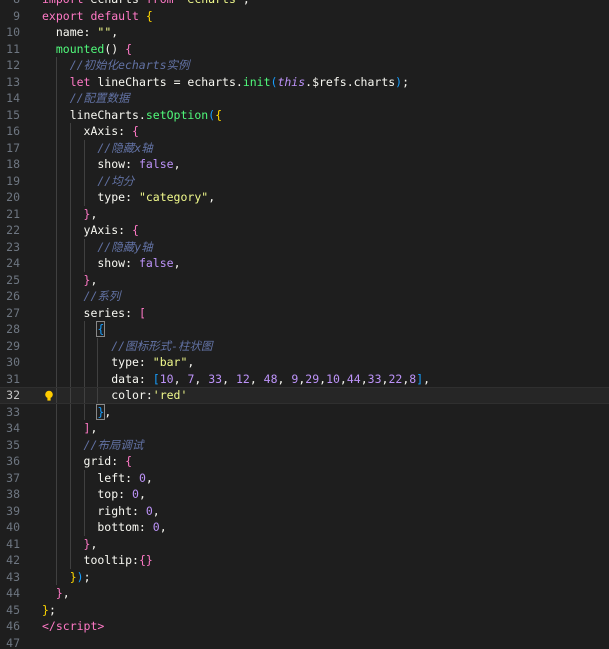  What do you see at coordinates (304, 395) in the screenshot?
I see `code-line: 32 color:'red'` at bounding box center [304, 395].